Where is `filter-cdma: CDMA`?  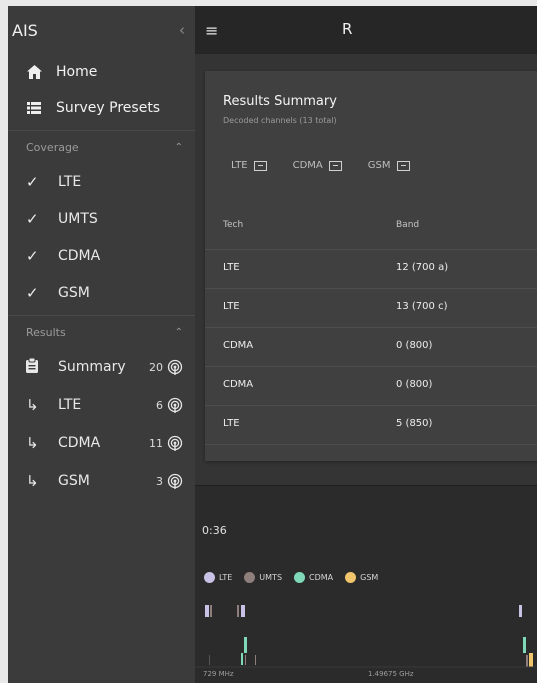
filter-cdma: CDMA is located at coordinates (317, 165).